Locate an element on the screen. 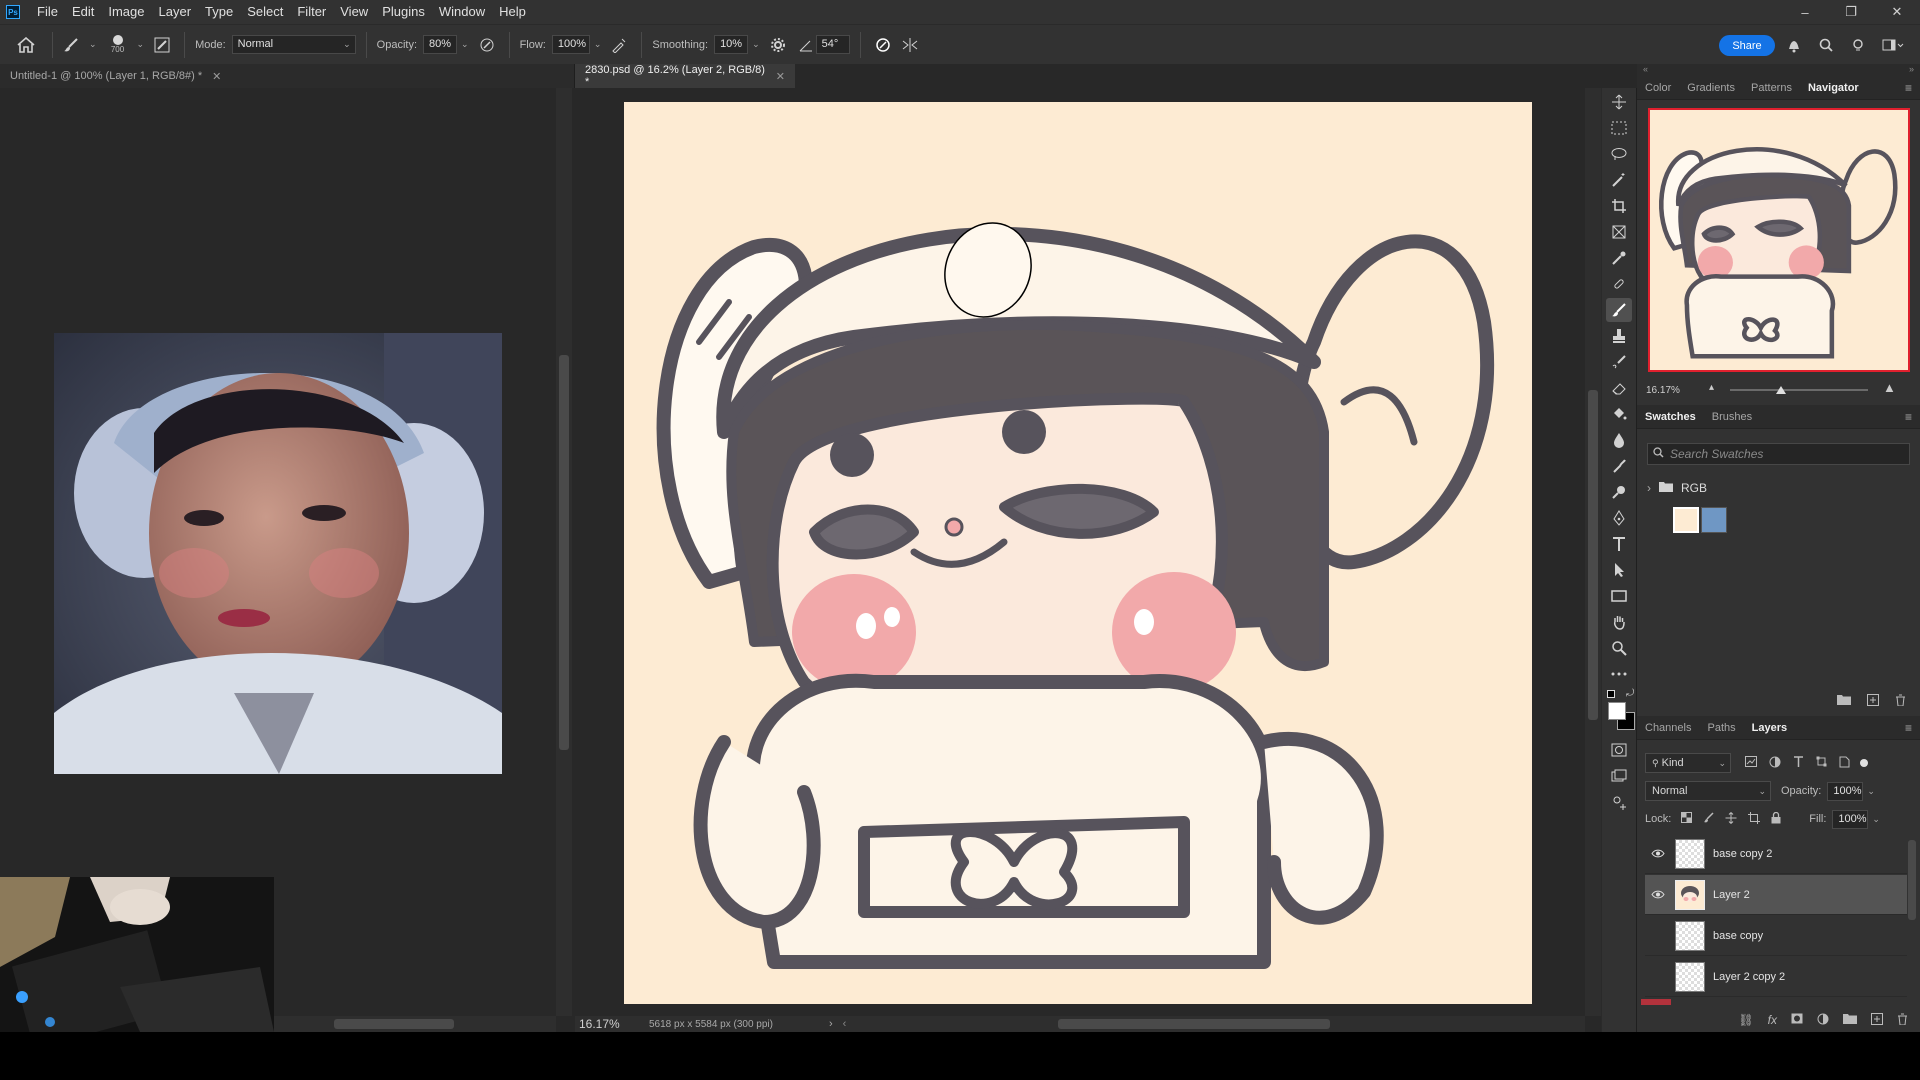  layer-row: base copy is located at coordinates (1776, 936).